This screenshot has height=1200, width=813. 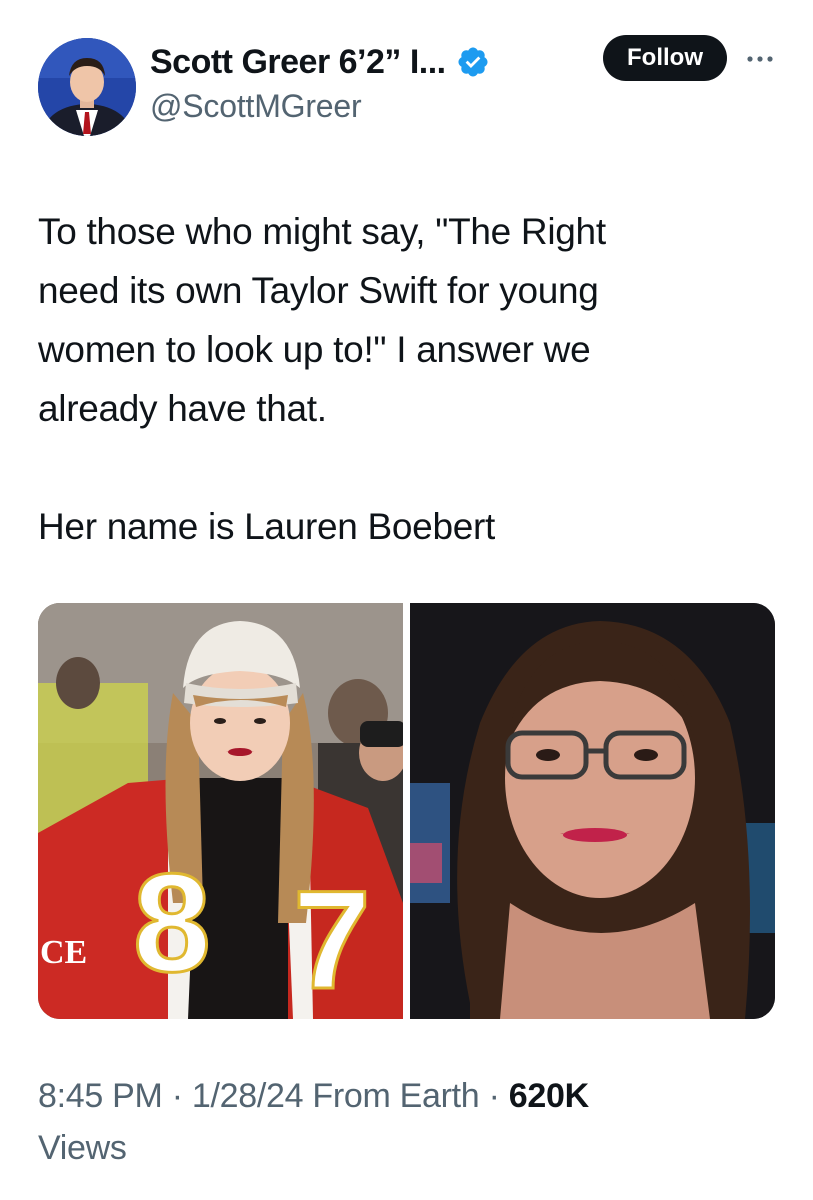 What do you see at coordinates (267, 526) in the screenshot?
I see `tweet-text-closing: Her name is Lauren Boebert` at bounding box center [267, 526].